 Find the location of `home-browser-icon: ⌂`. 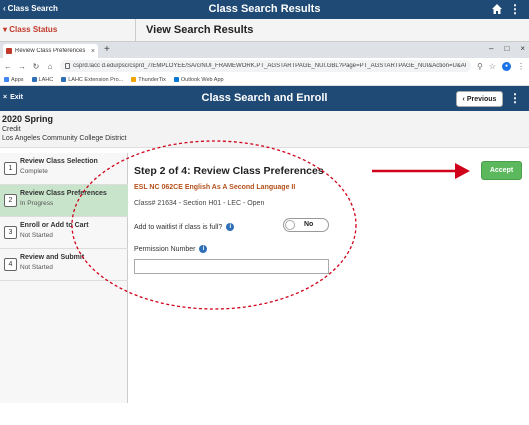

home-browser-icon: ⌂ is located at coordinates (50, 66).